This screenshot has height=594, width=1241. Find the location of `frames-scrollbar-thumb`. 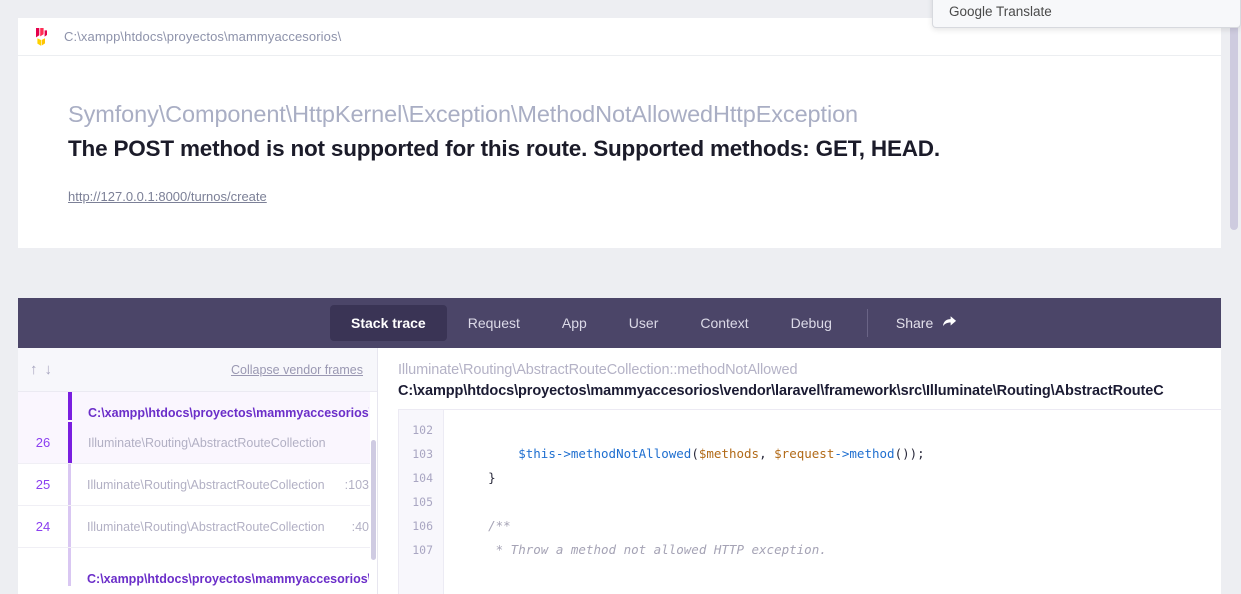

frames-scrollbar-thumb is located at coordinates (373, 500).